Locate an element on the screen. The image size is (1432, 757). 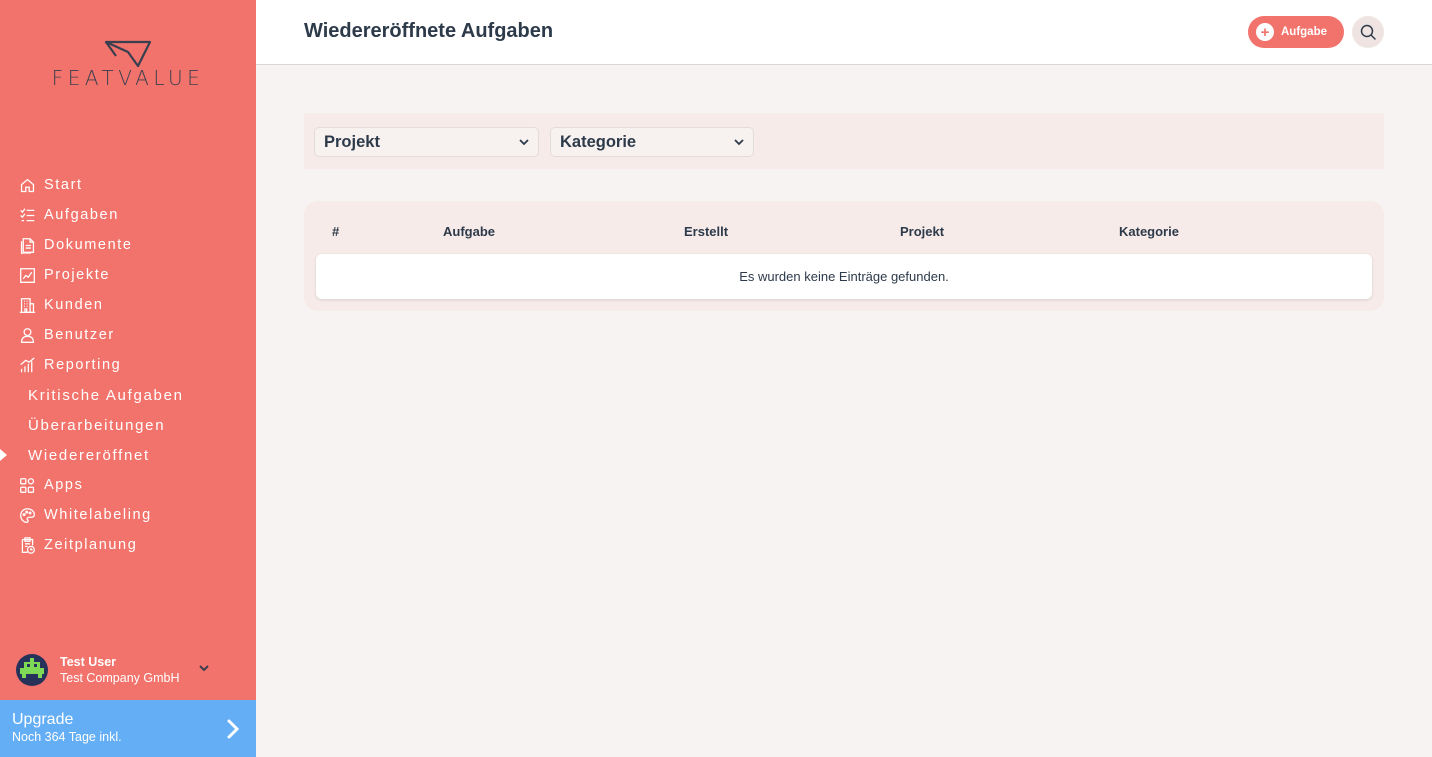
palette-icon is located at coordinates (27, 515).